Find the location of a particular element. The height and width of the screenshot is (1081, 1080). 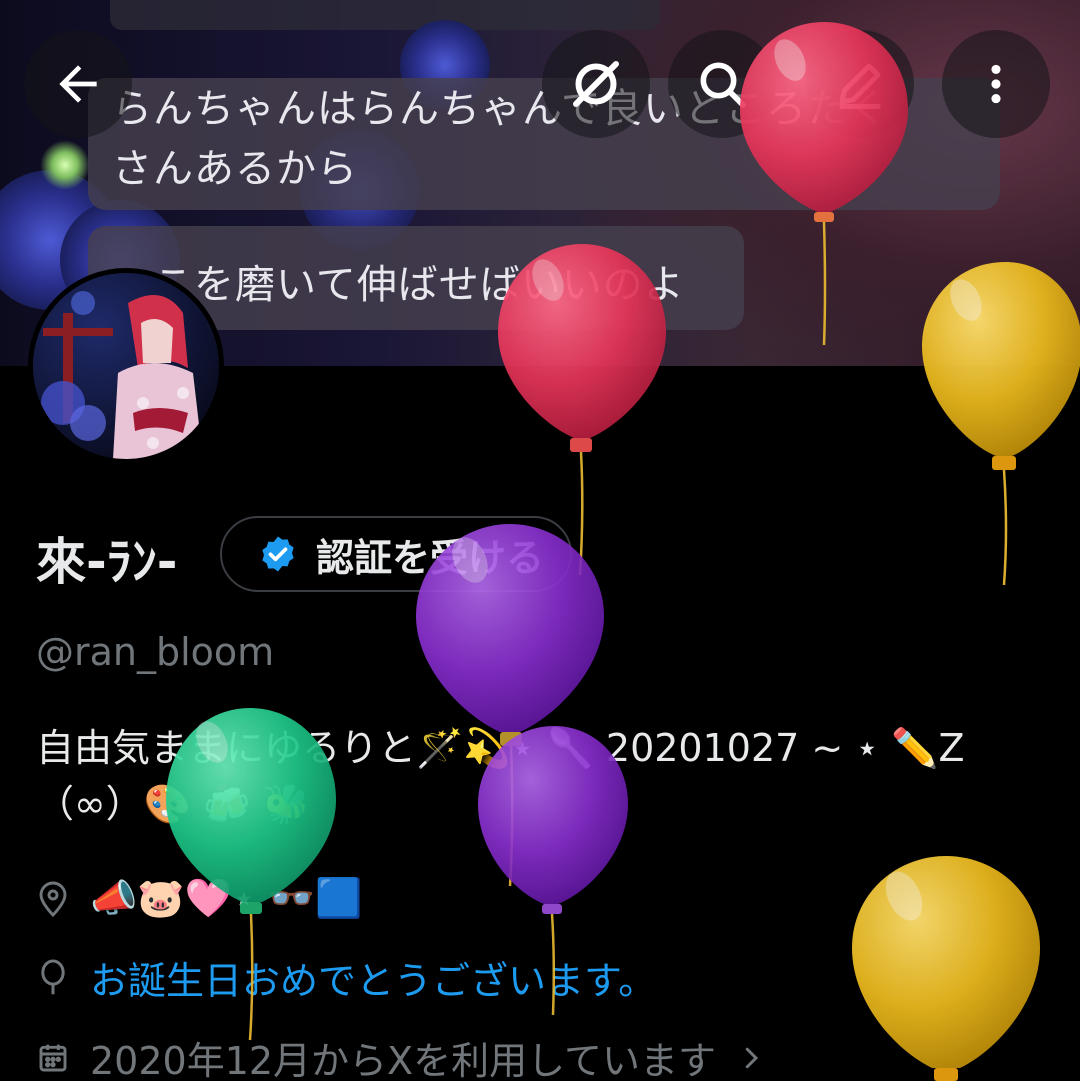

verified-badge-icon is located at coordinates (278, 554).